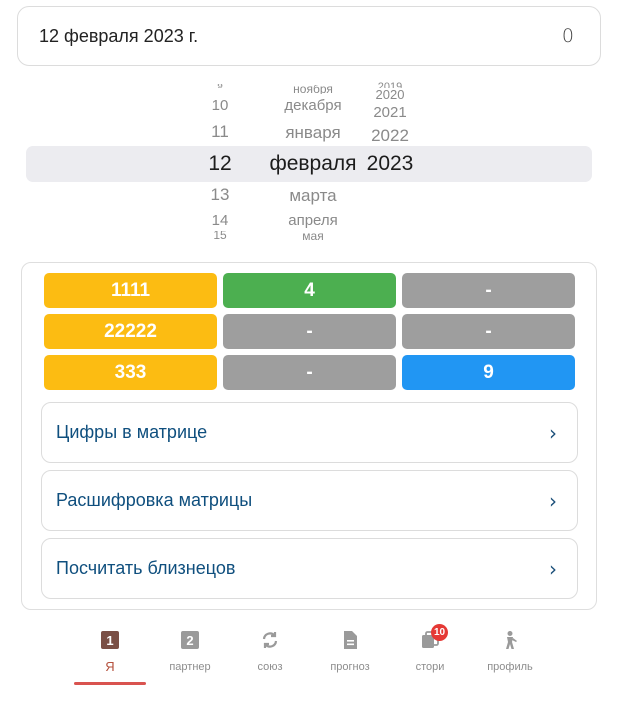 The width and height of the screenshot is (624, 701). I want to click on nav-item-stories: 10 стори, so click(430, 648).